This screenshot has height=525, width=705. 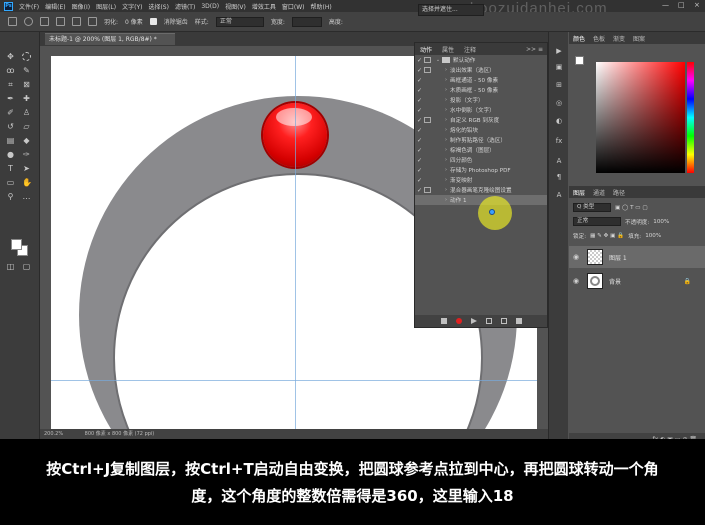 What do you see at coordinates (76, 21) in the screenshot?
I see `subtract-selection-icon` at bounding box center [76, 21].